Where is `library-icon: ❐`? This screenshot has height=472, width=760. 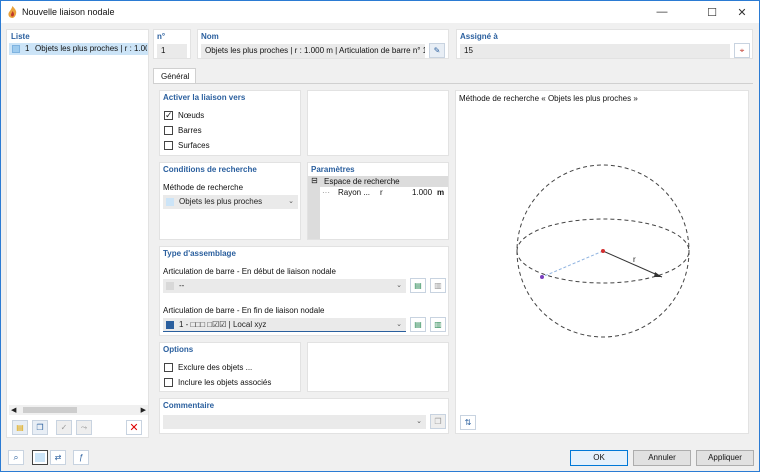 library-icon: ❐ is located at coordinates (438, 421).